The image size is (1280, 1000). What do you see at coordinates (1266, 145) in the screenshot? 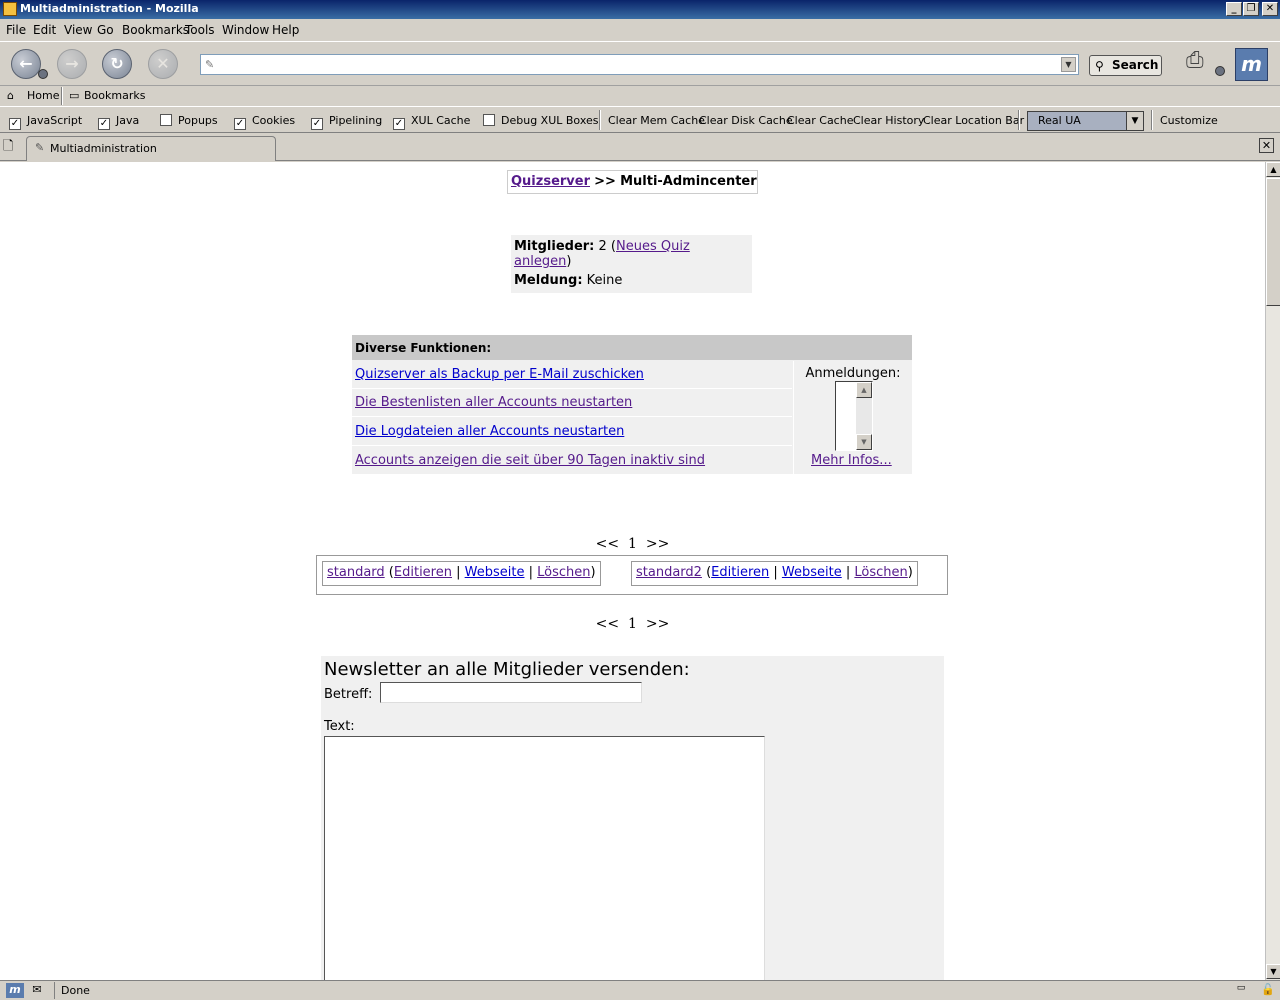
I see `close-tab-icon: ✕` at bounding box center [1266, 145].